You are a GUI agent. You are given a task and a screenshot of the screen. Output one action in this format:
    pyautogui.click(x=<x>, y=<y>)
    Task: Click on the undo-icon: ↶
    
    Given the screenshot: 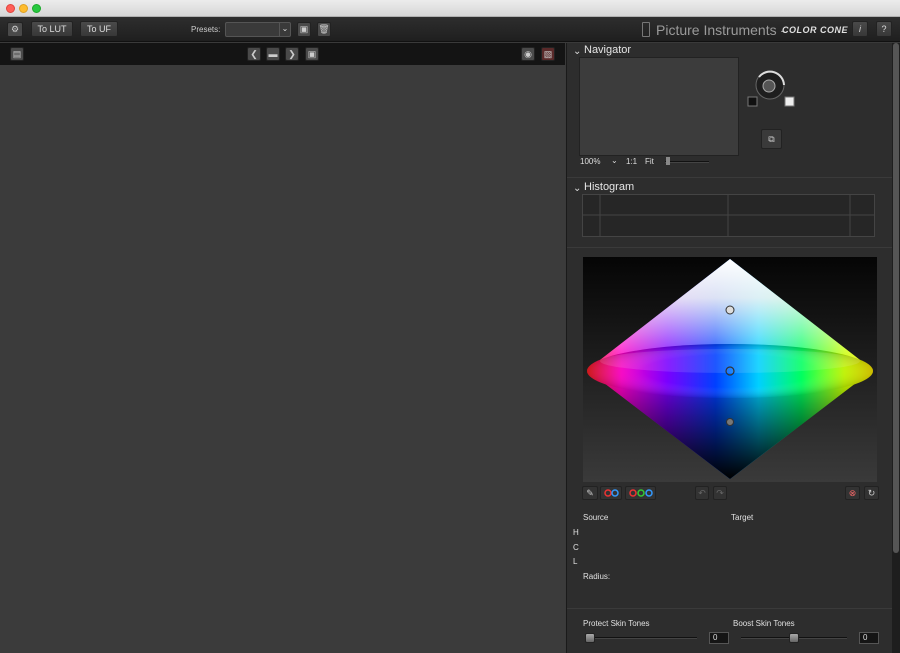 What is the action you would take?
    pyautogui.click(x=702, y=492)
    